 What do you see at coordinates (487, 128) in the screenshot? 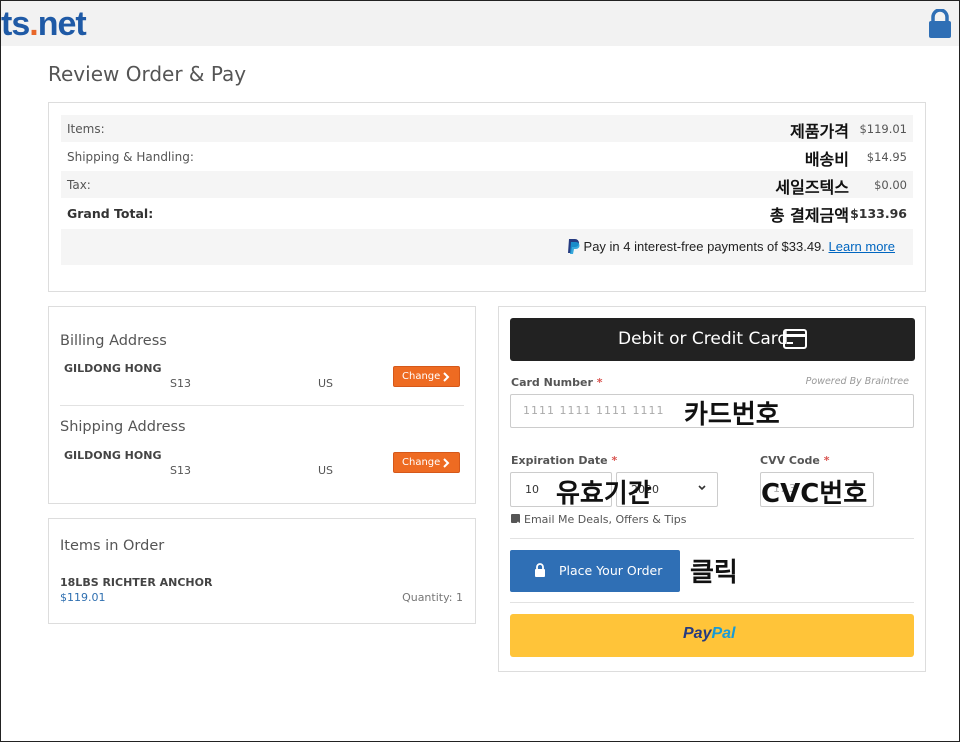
I see `summary-row-items: Items: 제품가격 $119.01` at bounding box center [487, 128].